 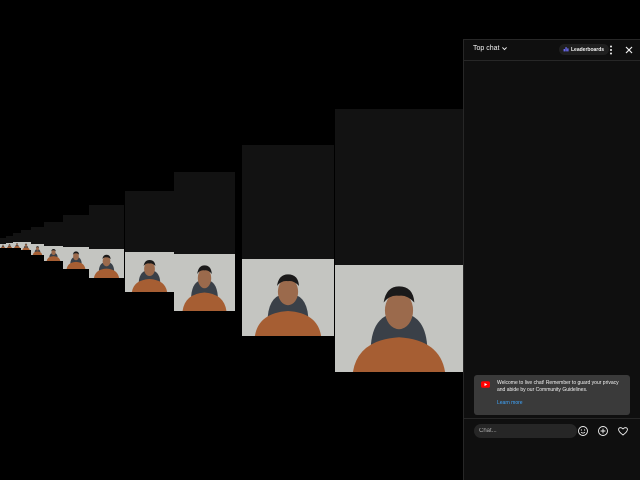 I want to click on chat-input, so click(x=525, y=431).